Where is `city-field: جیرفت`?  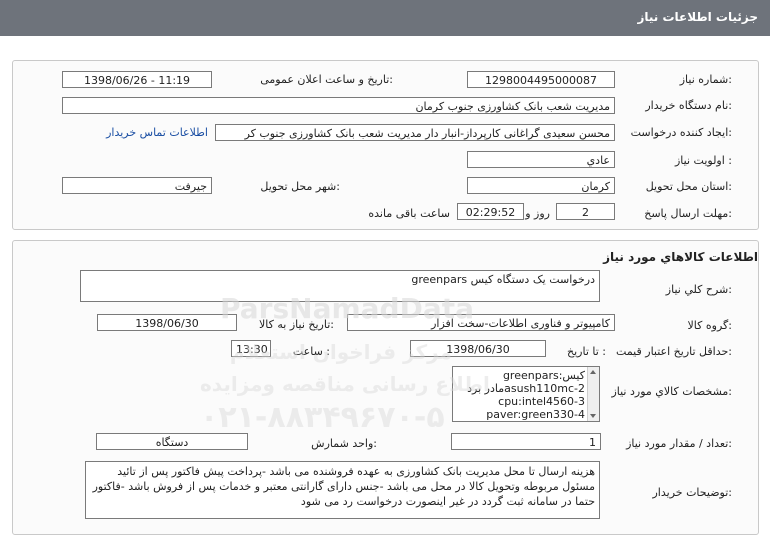
city-field: جیرفت is located at coordinates (137, 185).